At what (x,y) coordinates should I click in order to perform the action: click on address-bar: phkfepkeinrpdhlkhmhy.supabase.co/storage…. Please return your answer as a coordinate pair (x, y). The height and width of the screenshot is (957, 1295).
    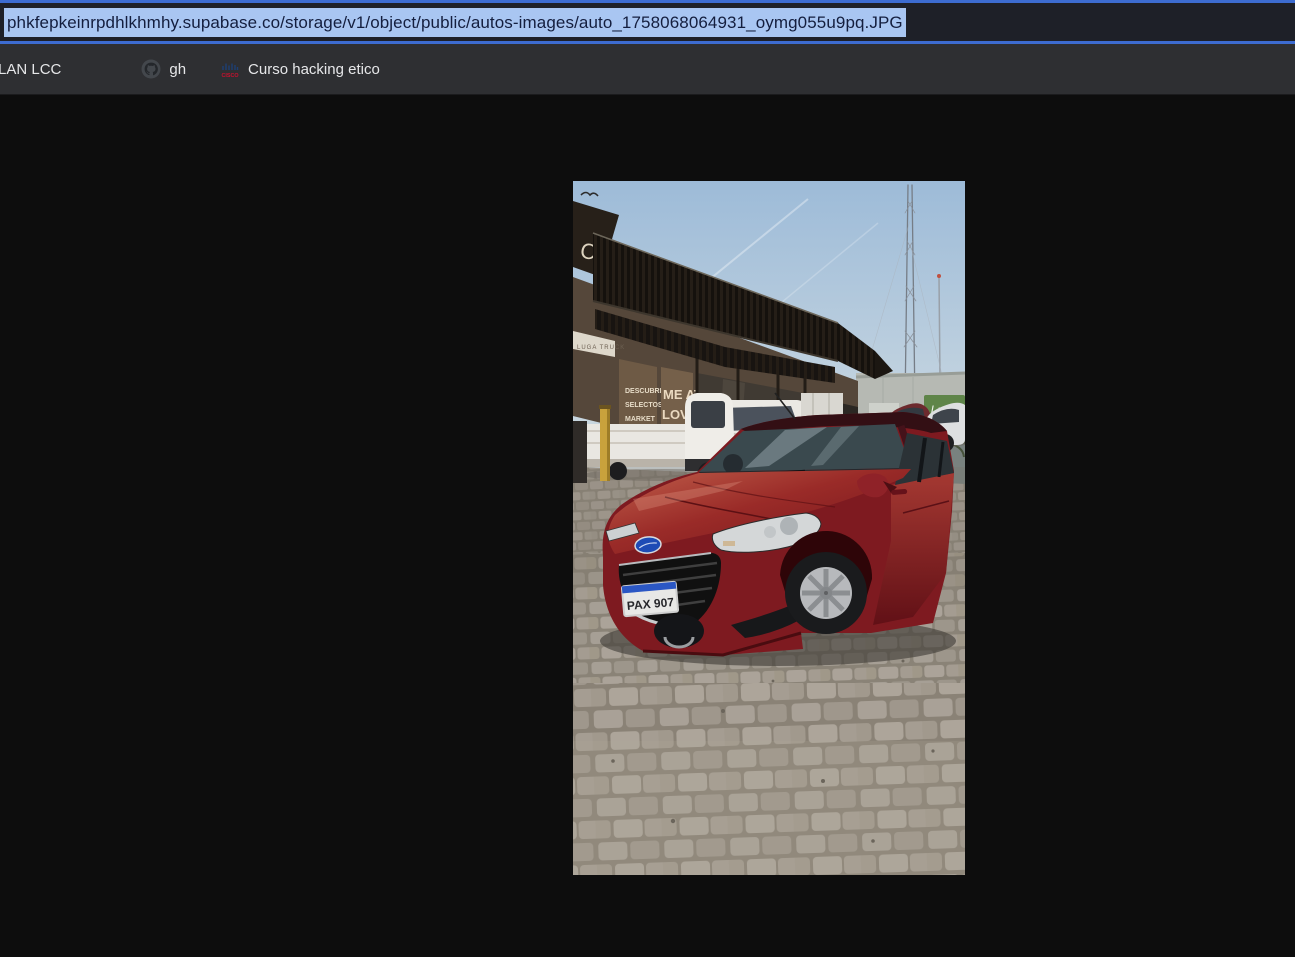
    Looking at the image, I should click on (647, 22).